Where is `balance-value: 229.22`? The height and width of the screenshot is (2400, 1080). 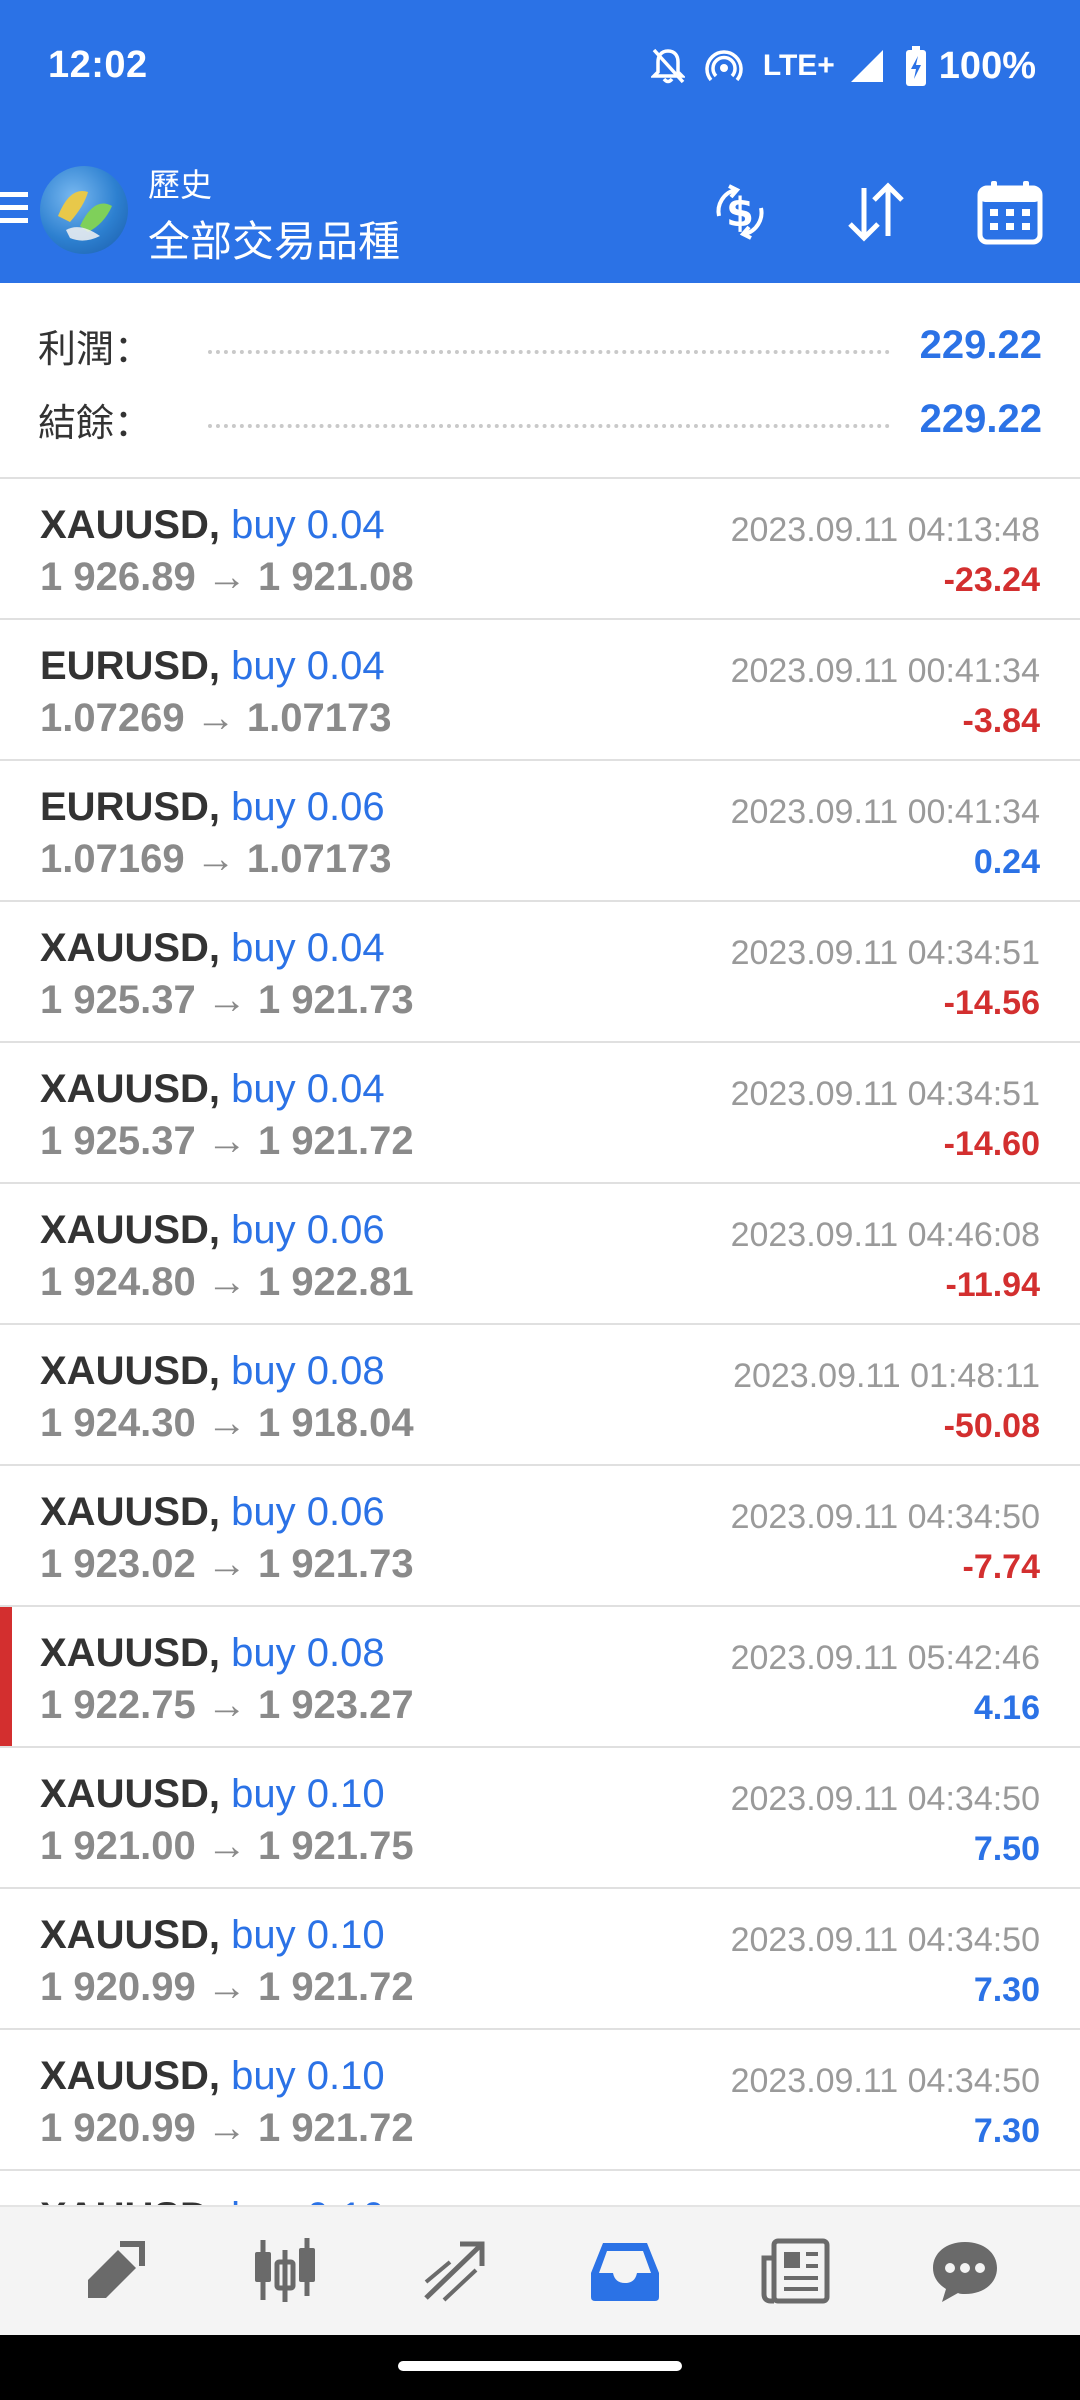
balance-value: 229.22 is located at coordinates (980, 418).